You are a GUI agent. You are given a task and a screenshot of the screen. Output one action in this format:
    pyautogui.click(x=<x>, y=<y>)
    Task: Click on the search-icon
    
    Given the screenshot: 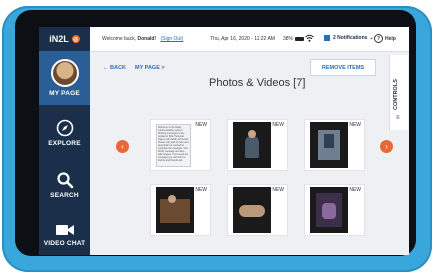 What is the action you would take?
    pyautogui.click(x=64, y=180)
    